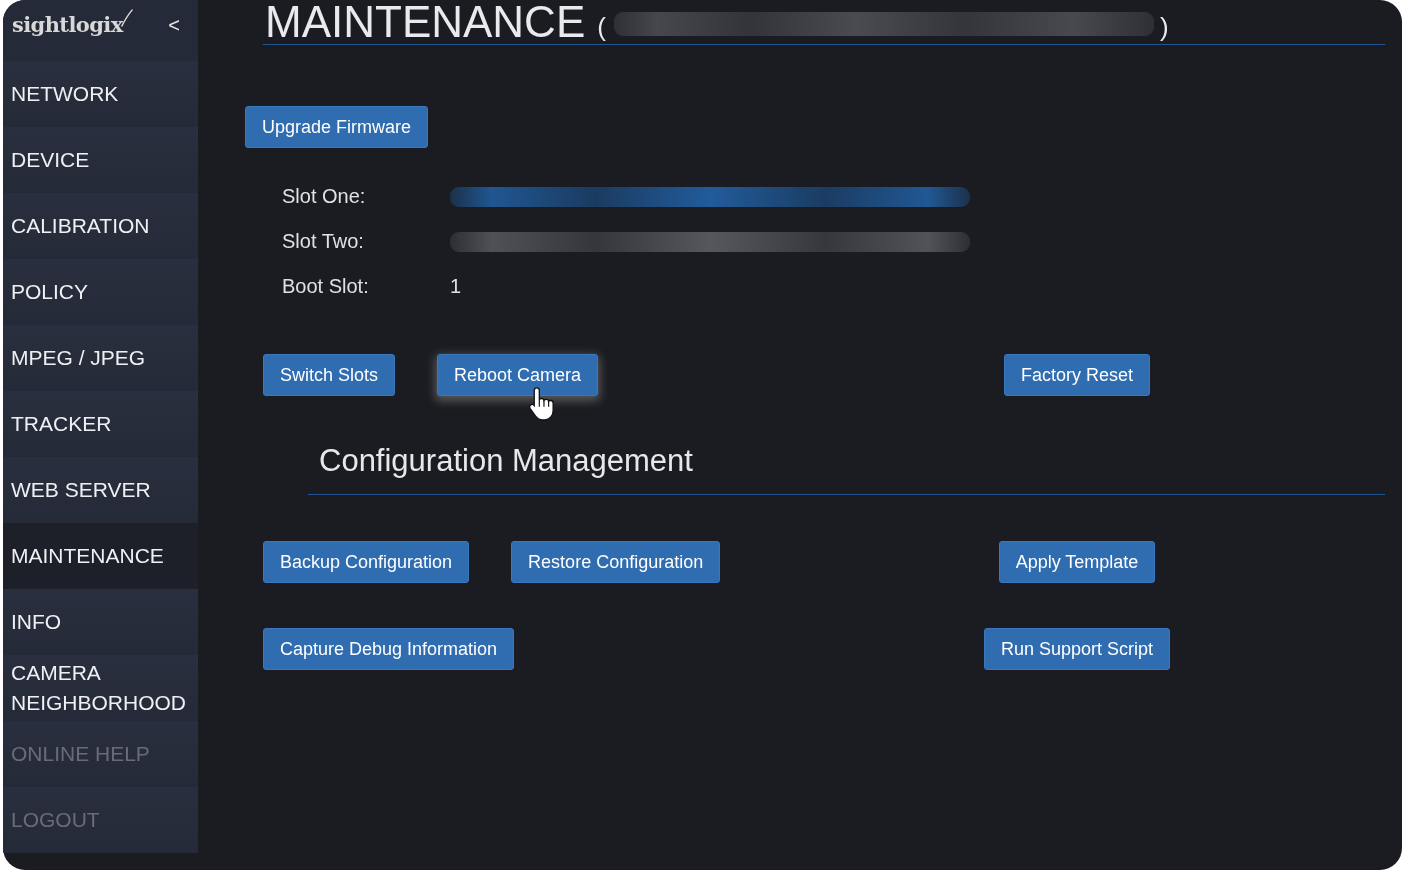 The width and height of the screenshot is (1402, 870). Describe the element at coordinates (323, 241) in the screenshot. I see `slot-label: Slot Two:` at that location.